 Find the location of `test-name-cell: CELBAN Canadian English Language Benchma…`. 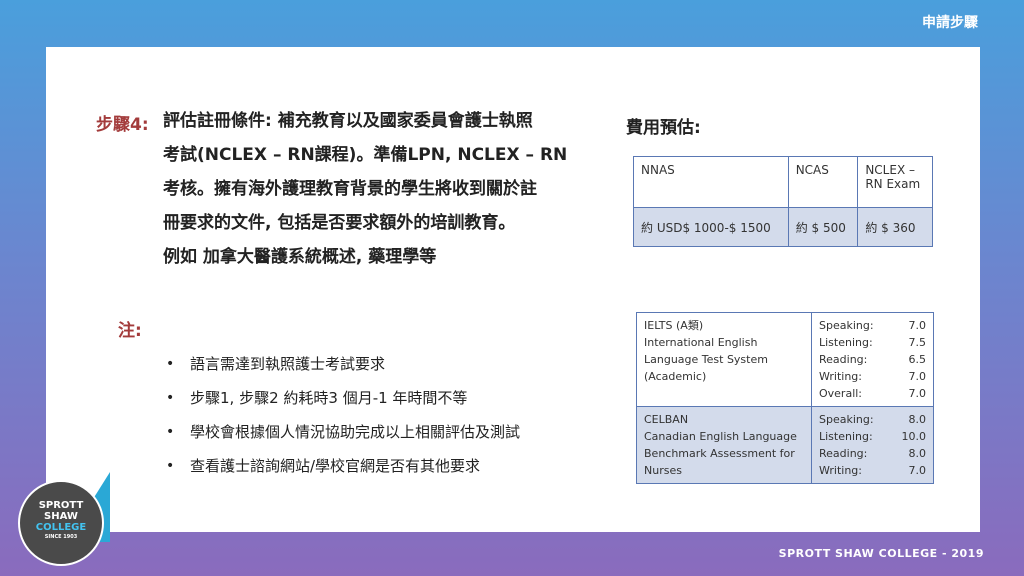

test-name-cell: CELBAN Canadian English Language Benchma… is located at coordinates (724, 445).